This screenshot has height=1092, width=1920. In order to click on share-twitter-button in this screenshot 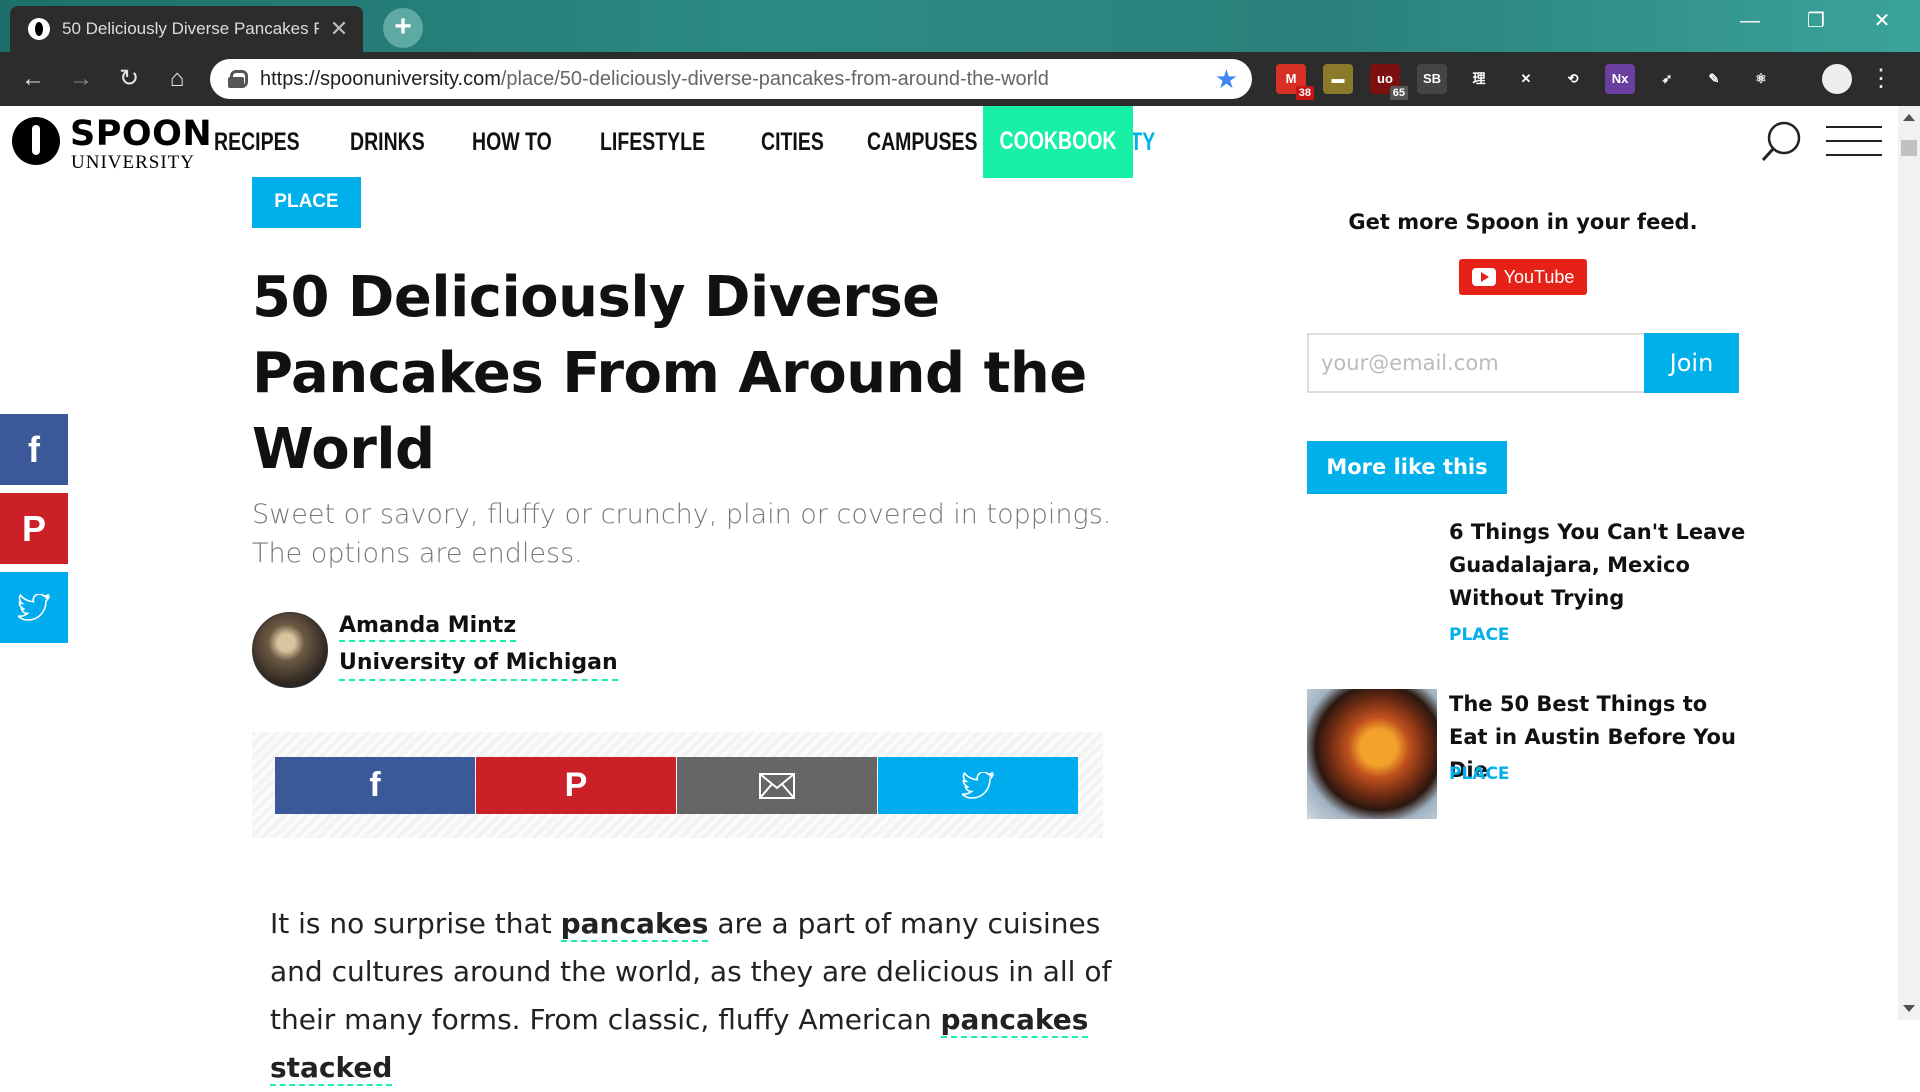, I will do `click(978, 785)`.